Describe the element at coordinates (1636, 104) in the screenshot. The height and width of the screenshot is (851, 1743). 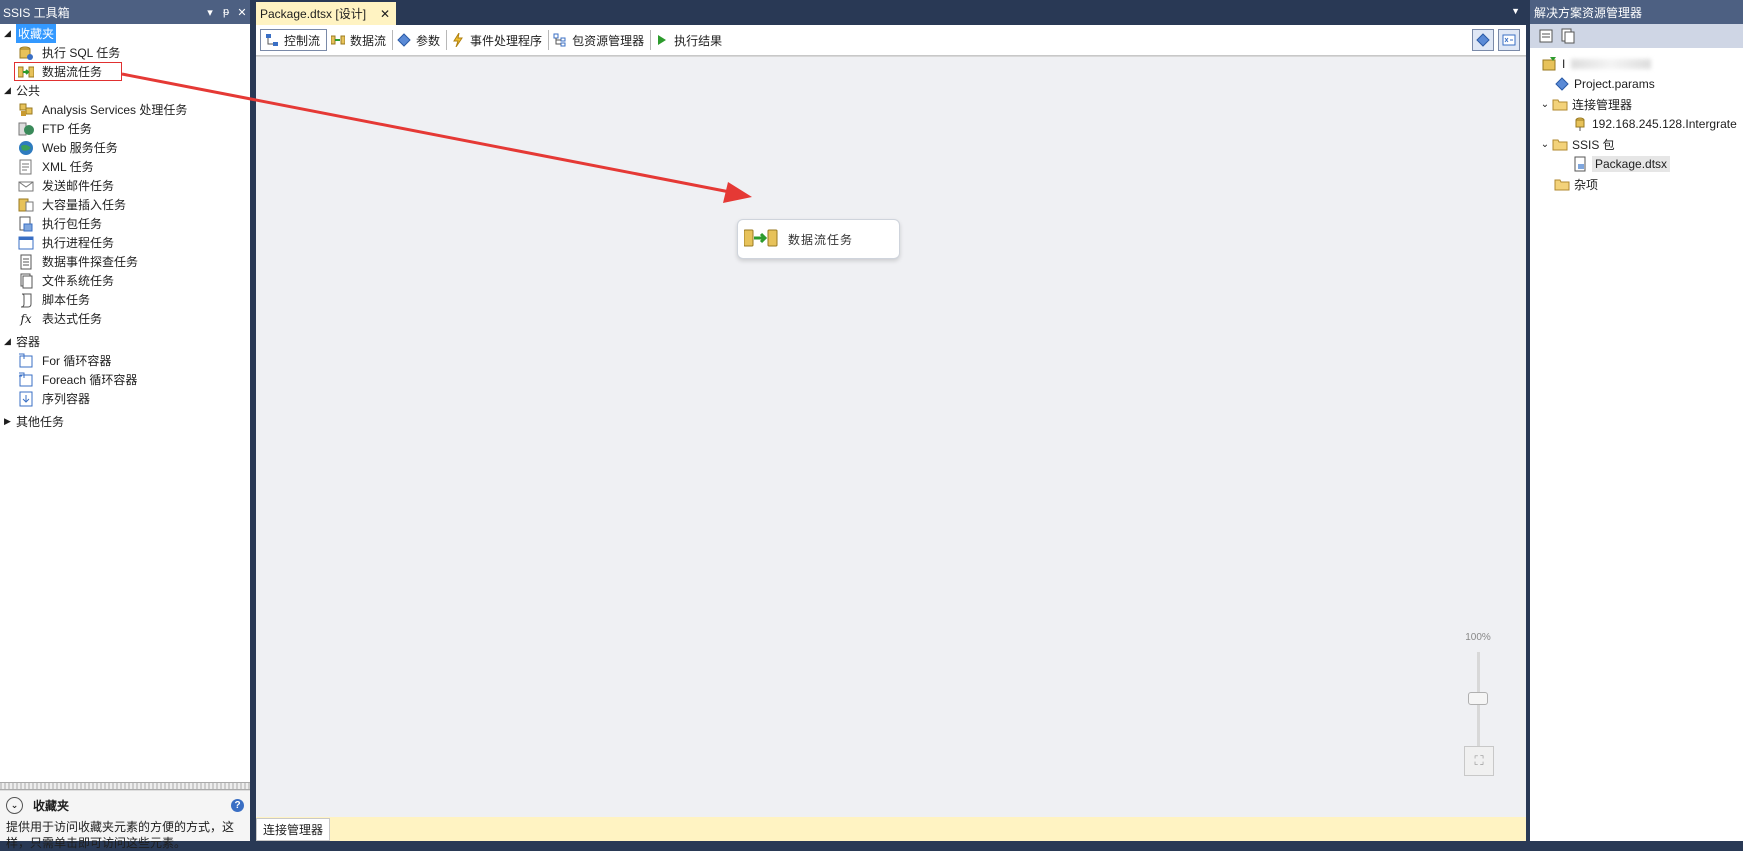
I see `tree-connection-managers: ⌄ 连接管理器` at that location.